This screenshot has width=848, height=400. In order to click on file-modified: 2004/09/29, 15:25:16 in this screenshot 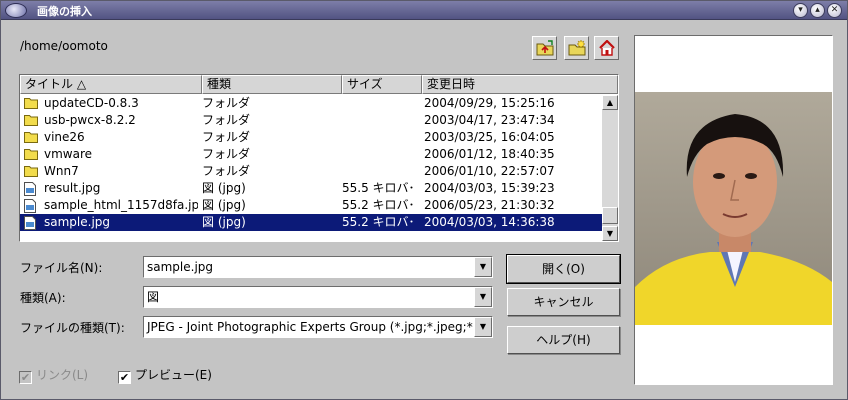, I will do `click(489, 103)`.